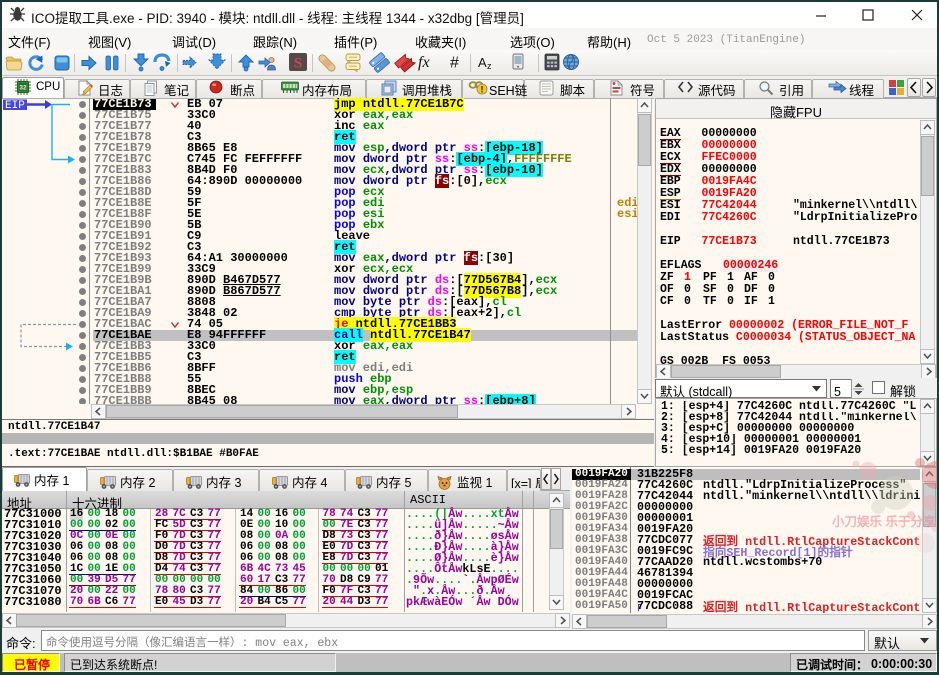 The width and height of the screenshot is (939, 675). I want to click on svg-text: 32, so click(23, 88).